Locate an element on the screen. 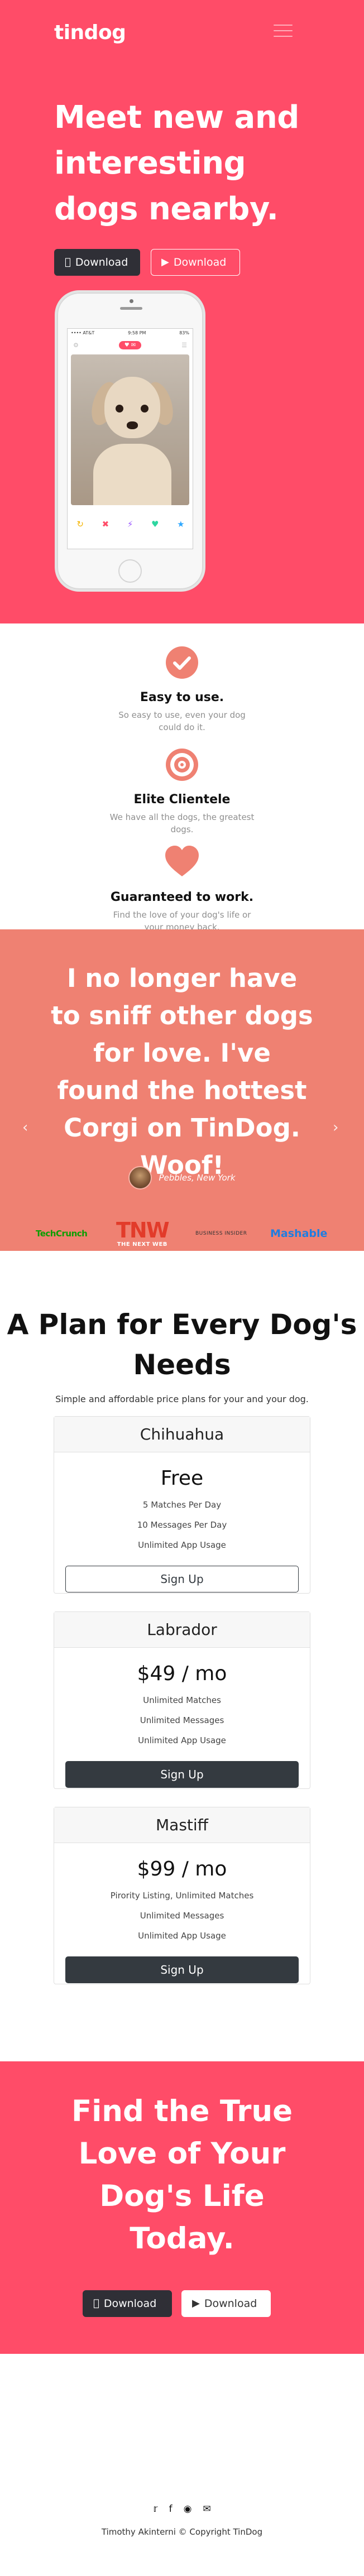 The image size is (364, 2576). carrier-text: •••• AT&T is located at coordinates (83, 332).